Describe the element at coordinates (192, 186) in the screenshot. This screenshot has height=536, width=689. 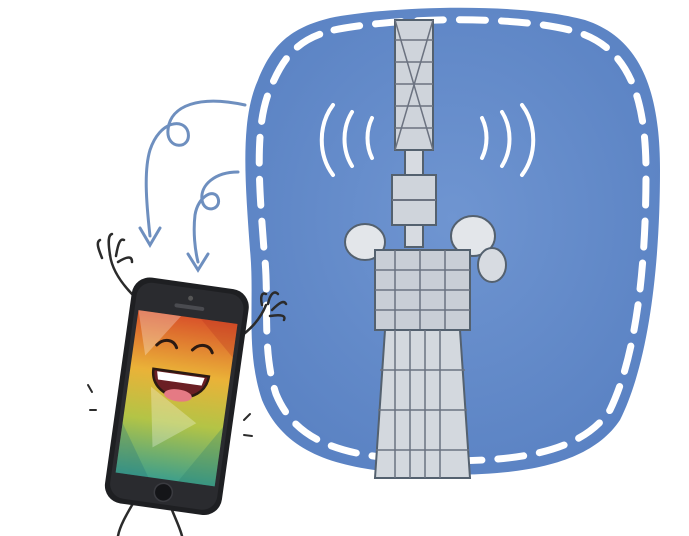
I see `curved-arrow-icon` at that location.